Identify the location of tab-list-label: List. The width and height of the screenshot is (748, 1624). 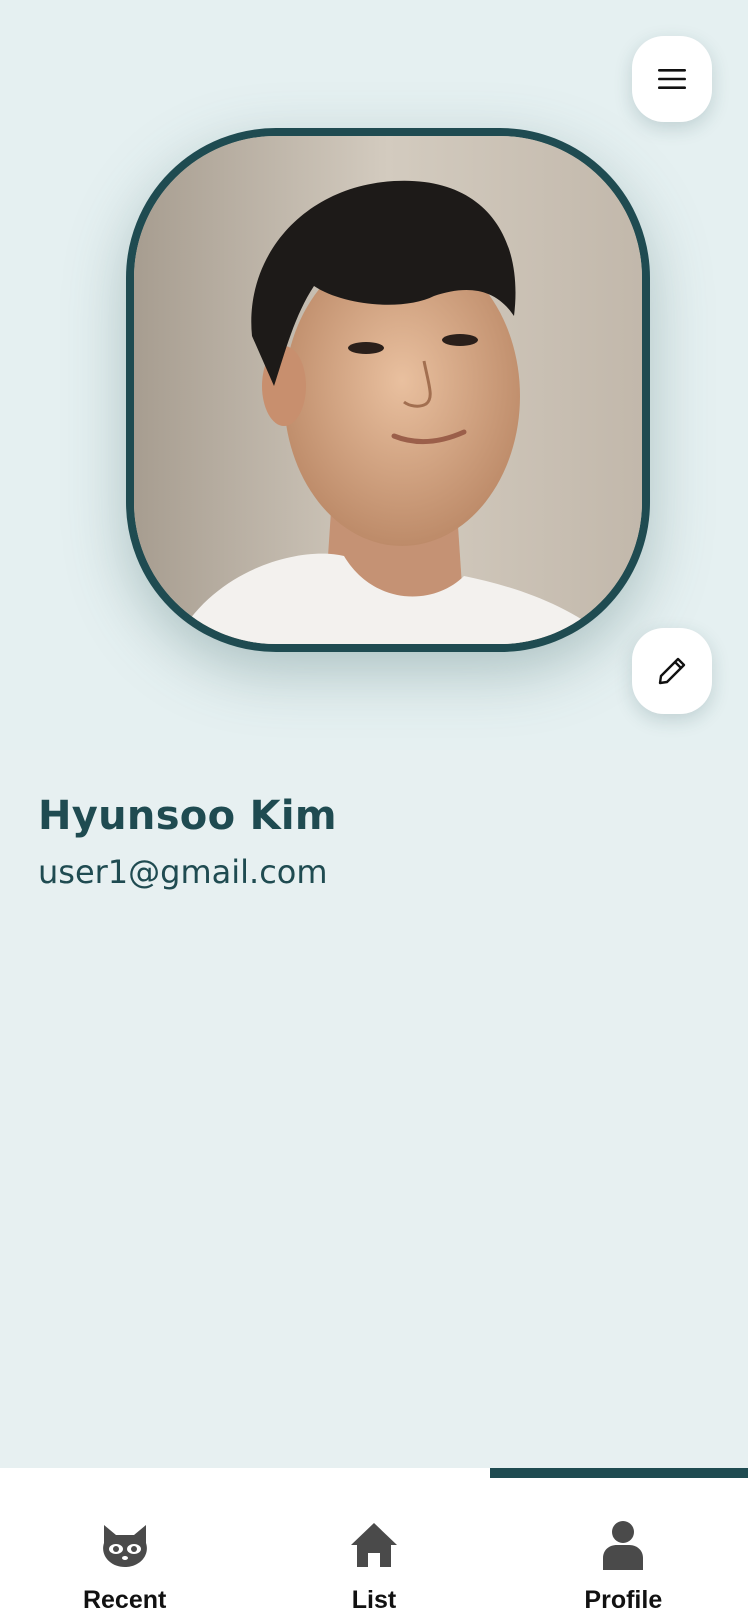
(374, 1600).